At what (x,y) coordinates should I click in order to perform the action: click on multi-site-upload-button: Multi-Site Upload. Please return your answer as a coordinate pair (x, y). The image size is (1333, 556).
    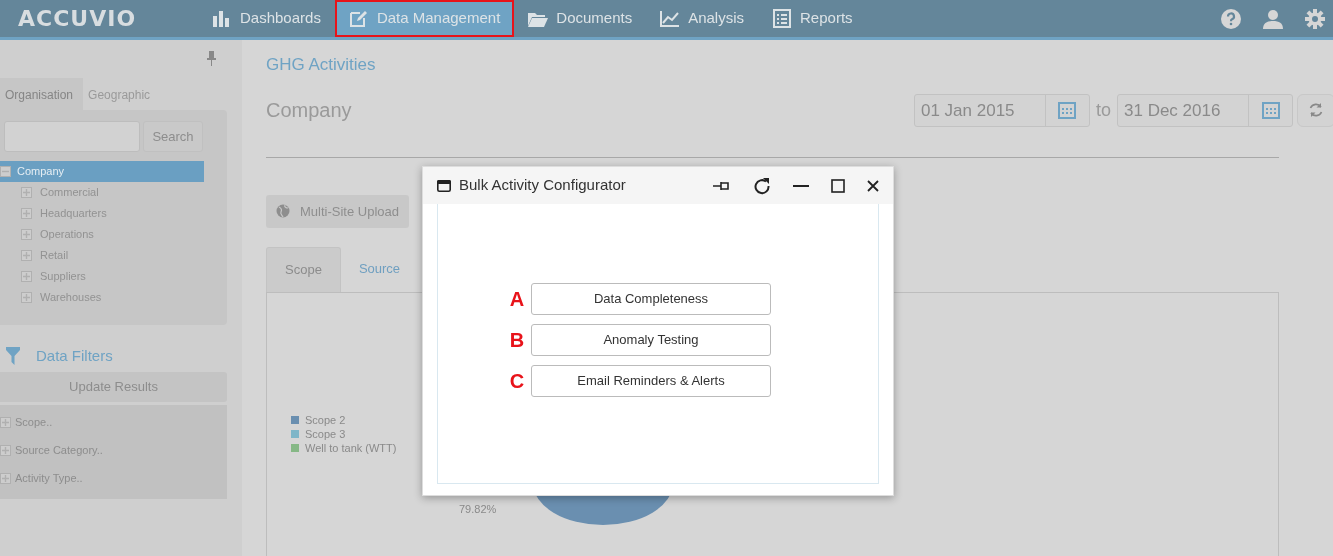
    Looking at the image, I should click on (337, 211).